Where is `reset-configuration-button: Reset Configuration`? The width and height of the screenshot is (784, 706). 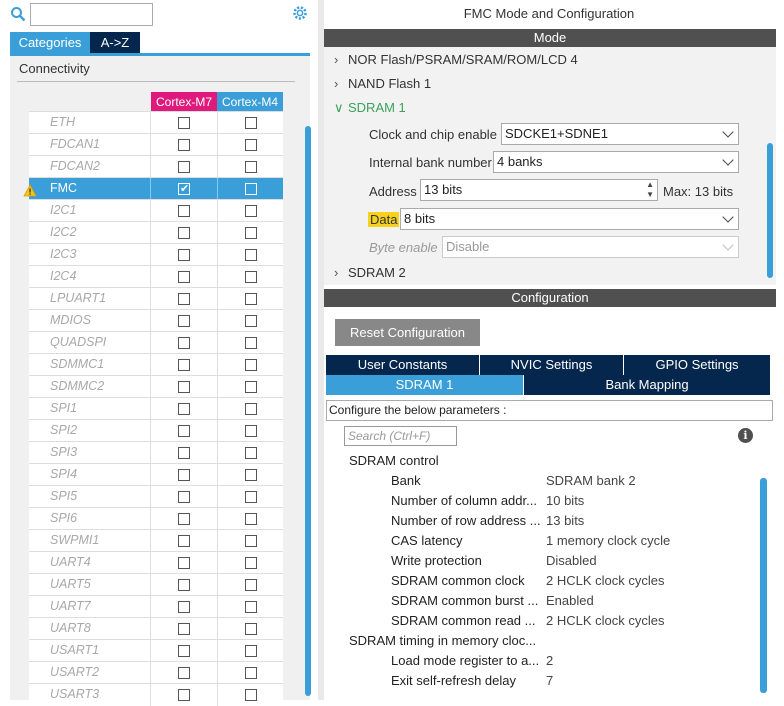
reset-configuration-button: Reset Configuration is located at coordinates (407, 332).